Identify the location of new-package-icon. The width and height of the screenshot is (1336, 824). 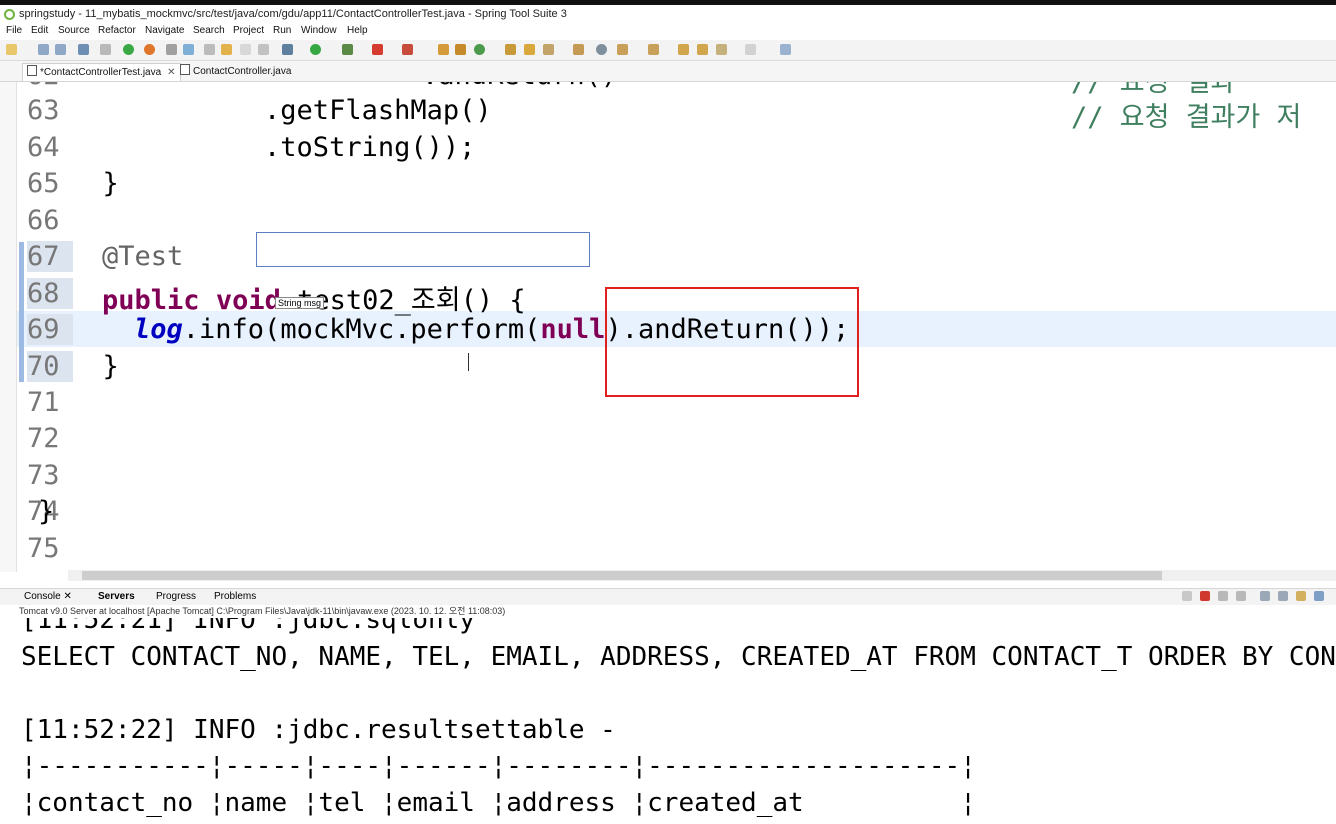
(460, 49).